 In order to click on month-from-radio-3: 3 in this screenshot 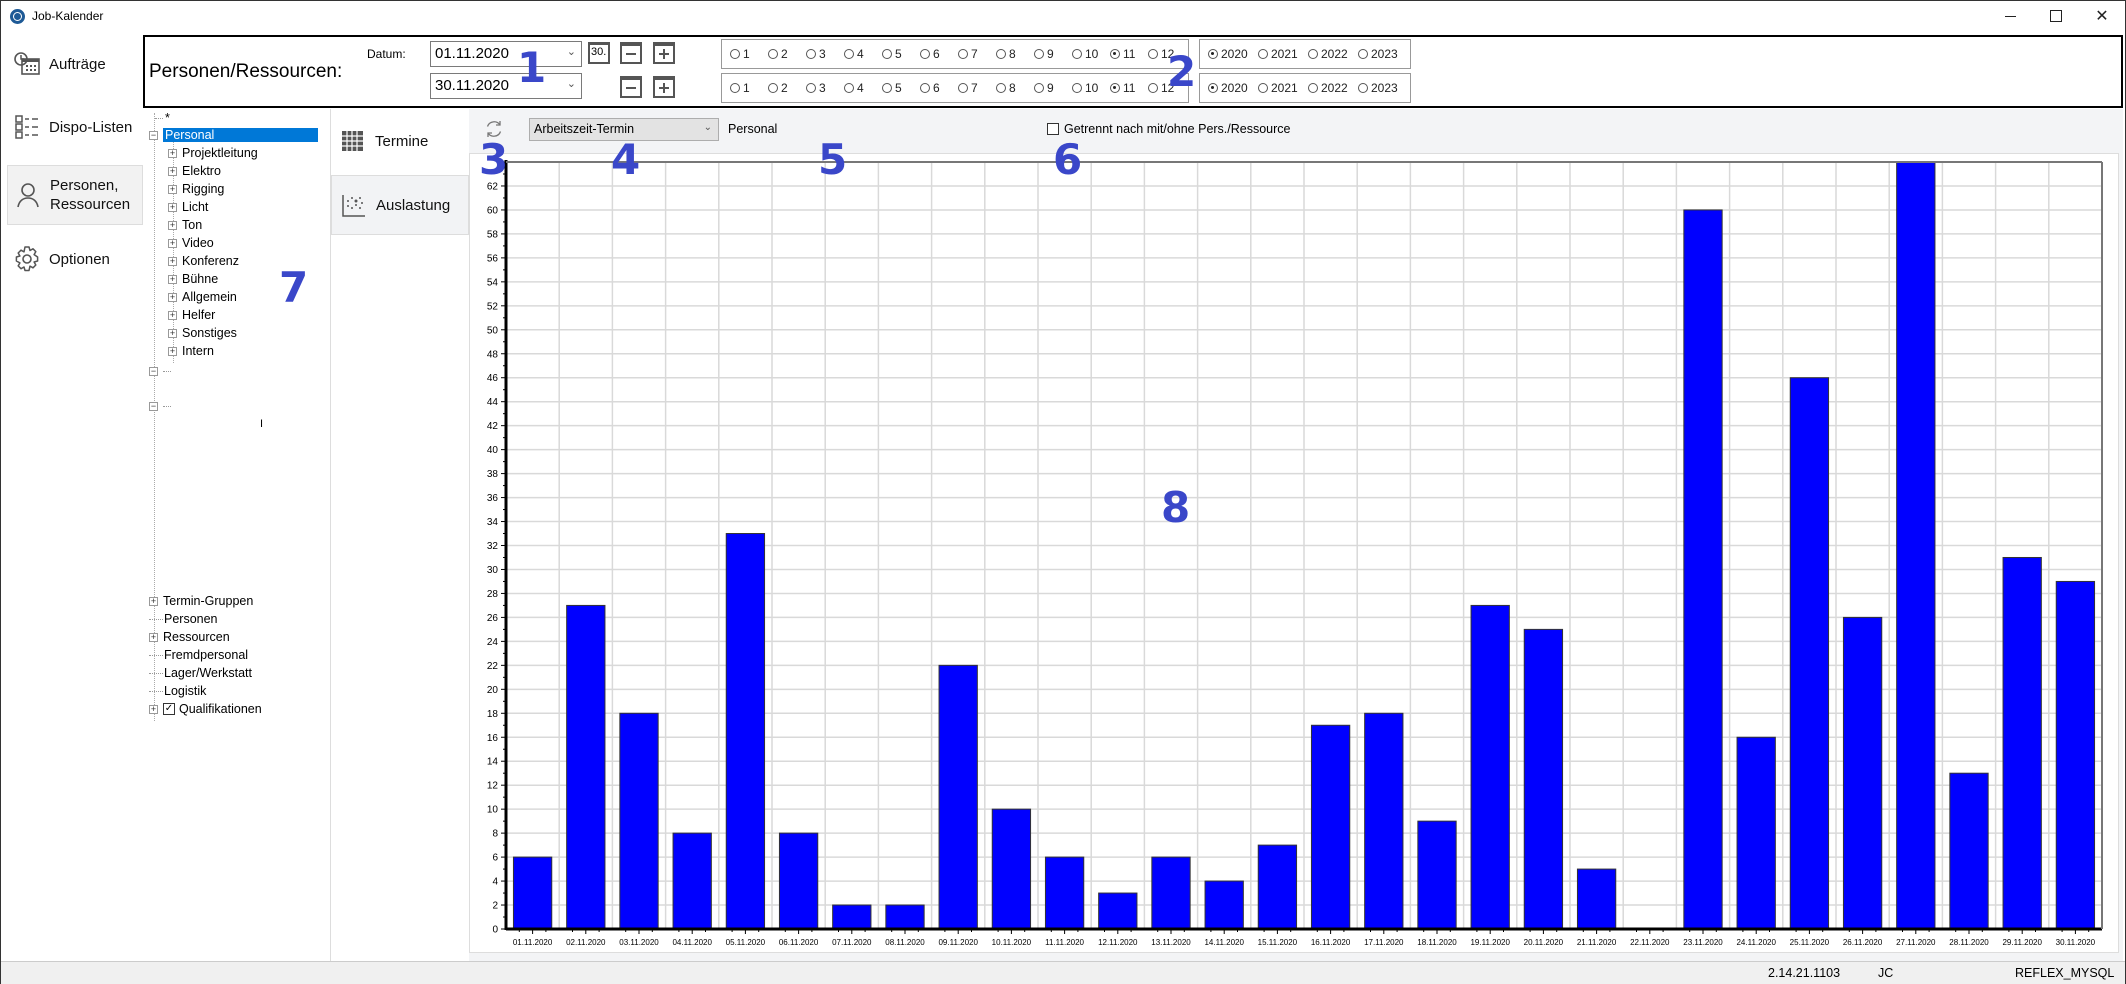, I will do `click(825, 54)`.